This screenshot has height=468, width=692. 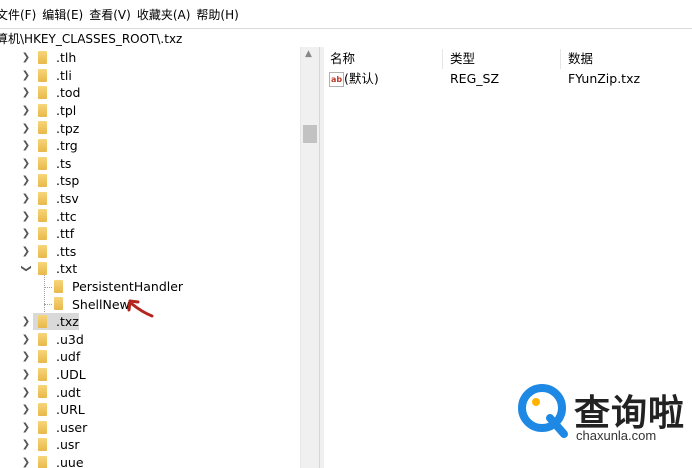 I want to click on tree-item-label: .tts, so click(x=66, y=251).